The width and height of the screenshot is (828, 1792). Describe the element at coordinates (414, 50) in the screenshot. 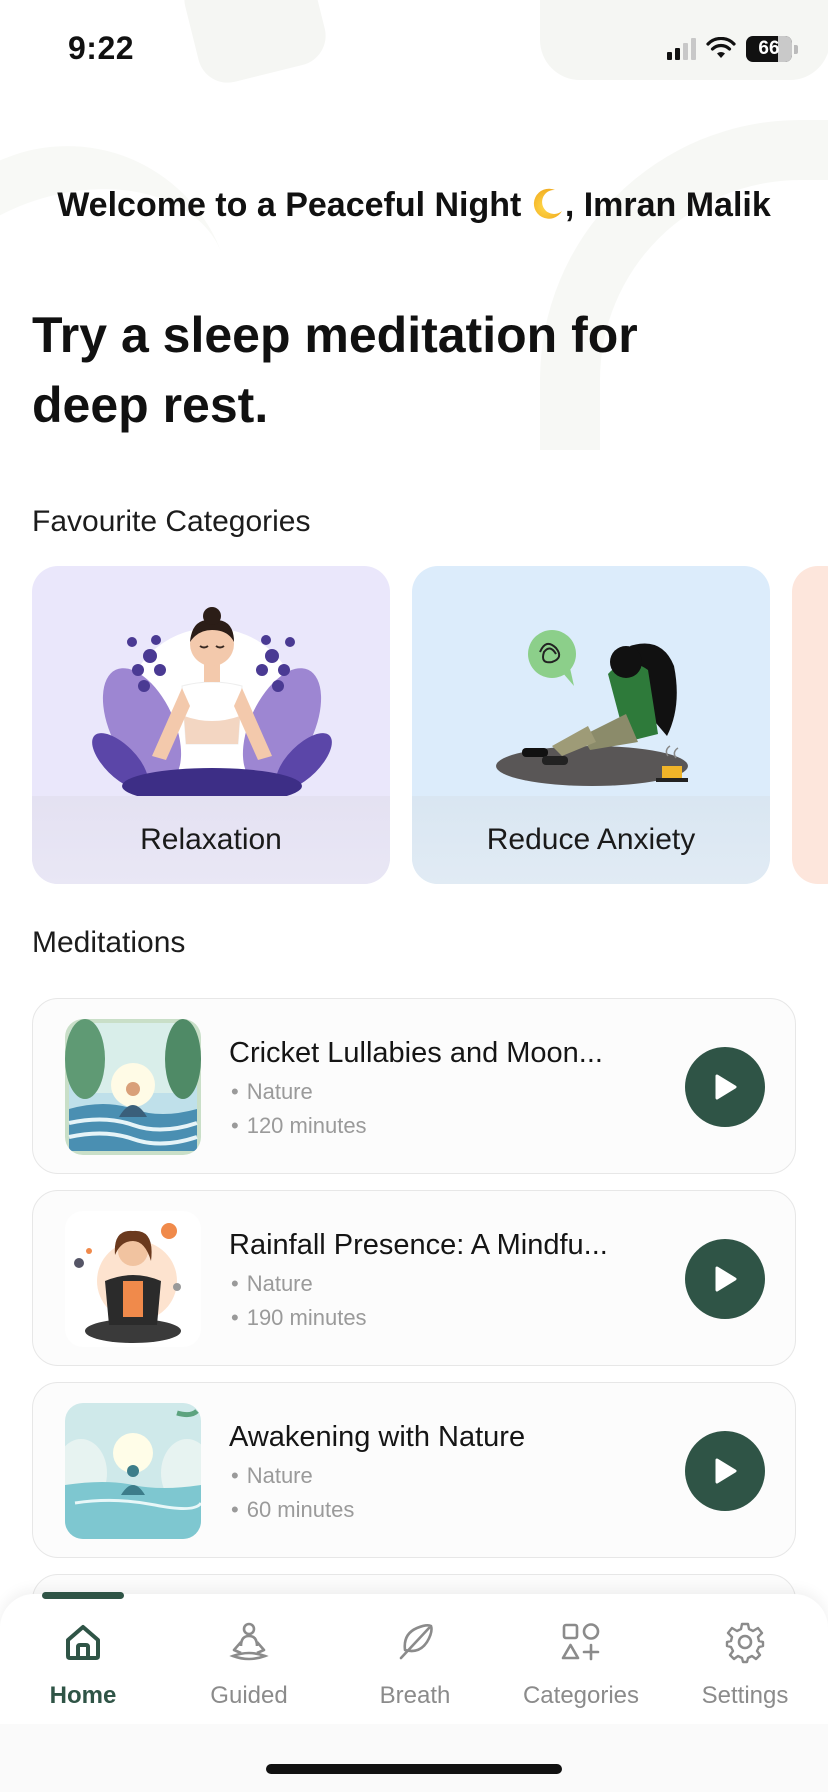

I see `status-bar: 9:22 66` at that location.